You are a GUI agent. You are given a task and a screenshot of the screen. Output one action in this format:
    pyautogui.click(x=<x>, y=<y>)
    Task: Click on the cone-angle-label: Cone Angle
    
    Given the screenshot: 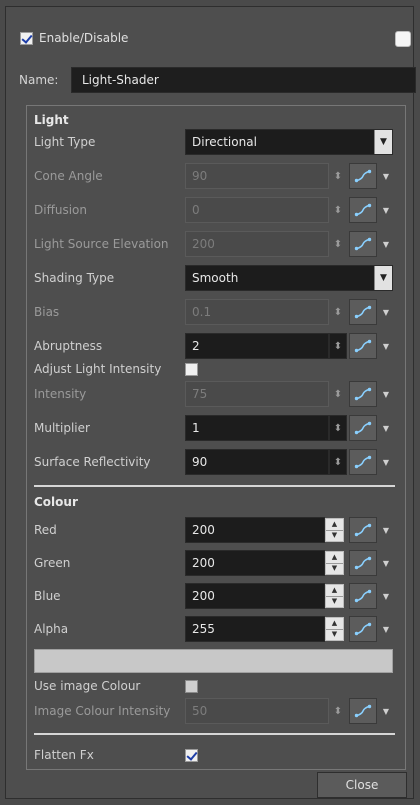 What is the action you would take?
    pyautogui.click(x=68, y=176)
    